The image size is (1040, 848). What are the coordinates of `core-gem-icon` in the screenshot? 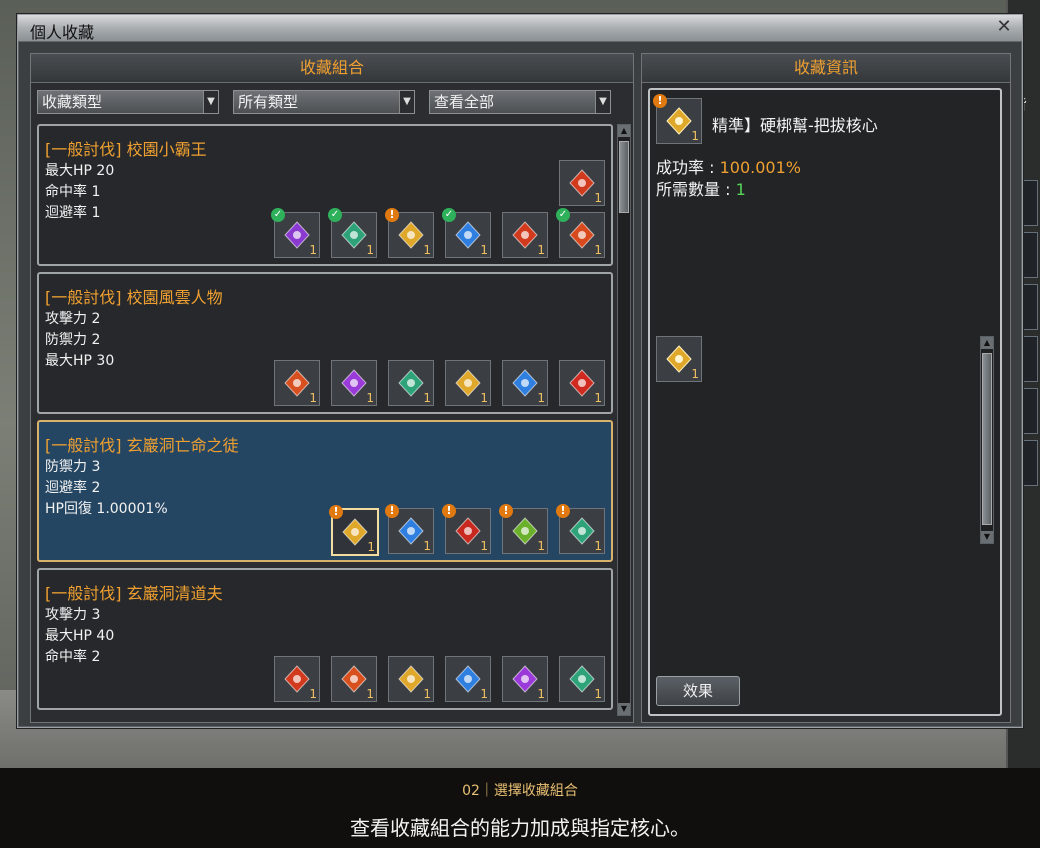 It's located at (679, 121).